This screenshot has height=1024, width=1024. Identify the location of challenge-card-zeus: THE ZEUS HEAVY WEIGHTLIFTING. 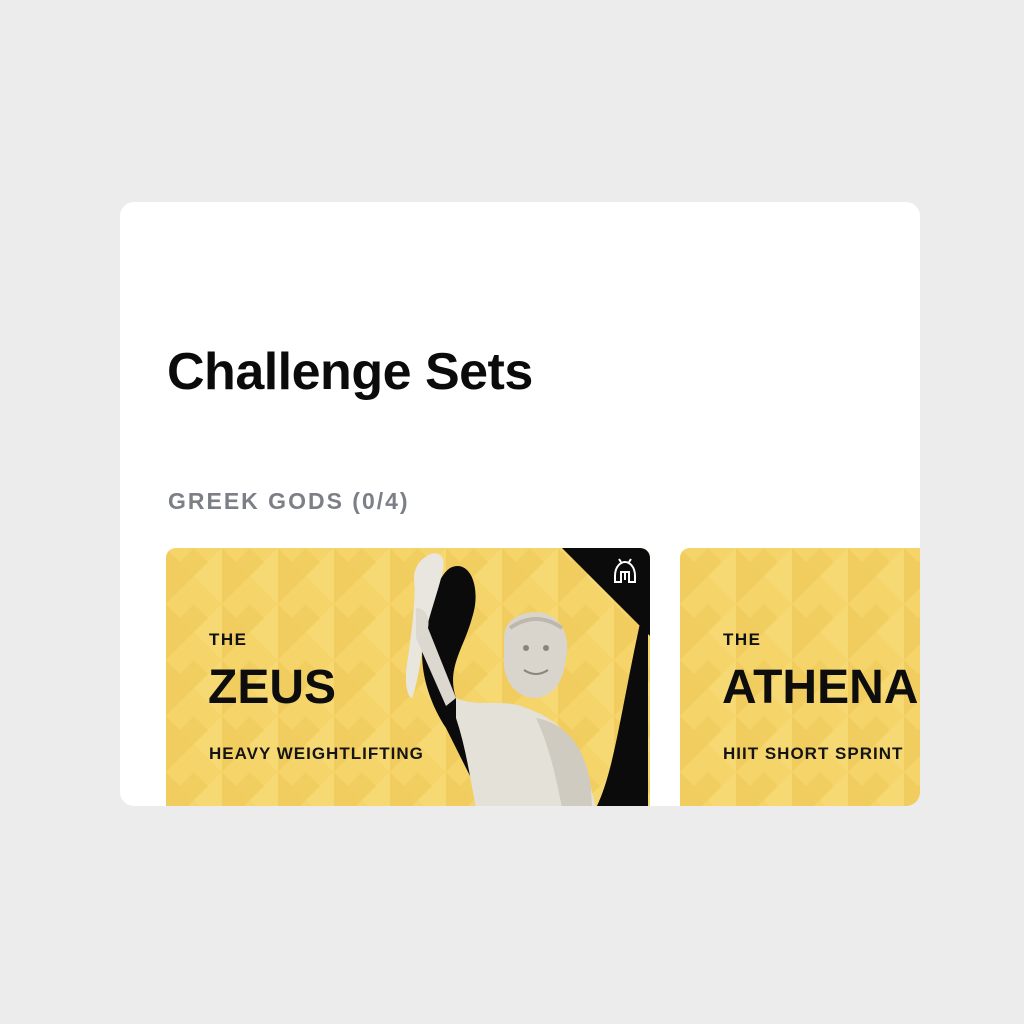
(408, 677).